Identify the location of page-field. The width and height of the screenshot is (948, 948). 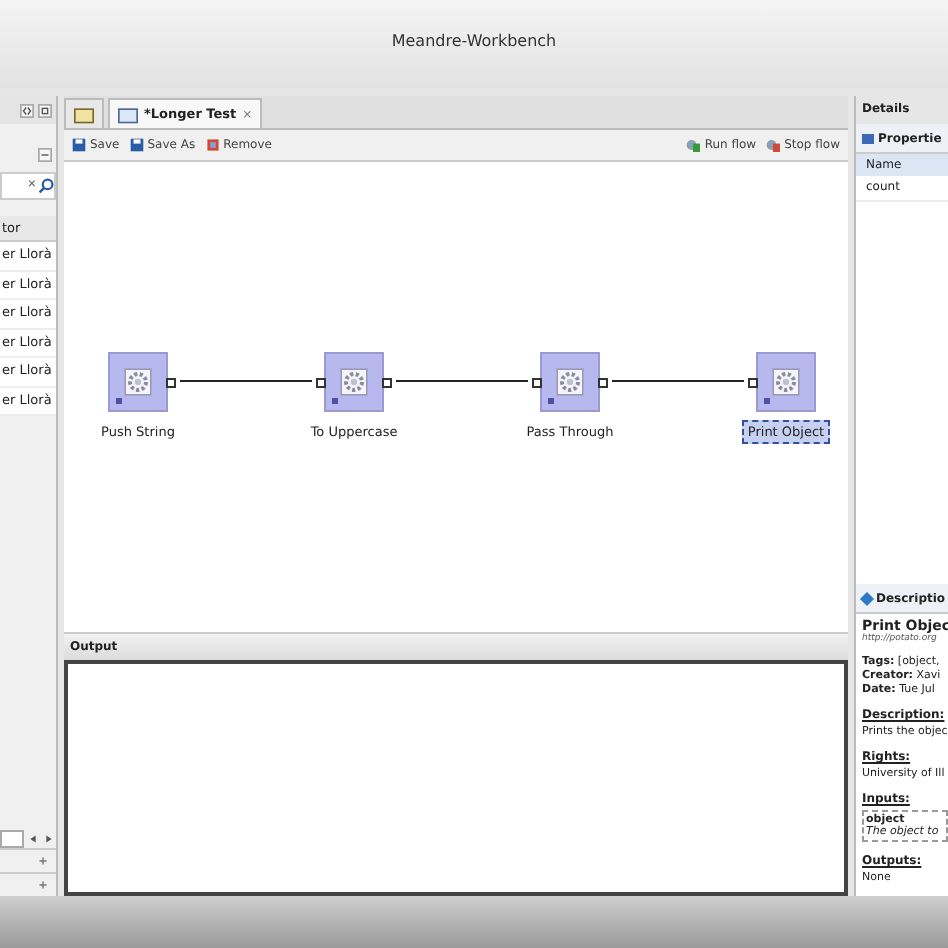
(12, 838).